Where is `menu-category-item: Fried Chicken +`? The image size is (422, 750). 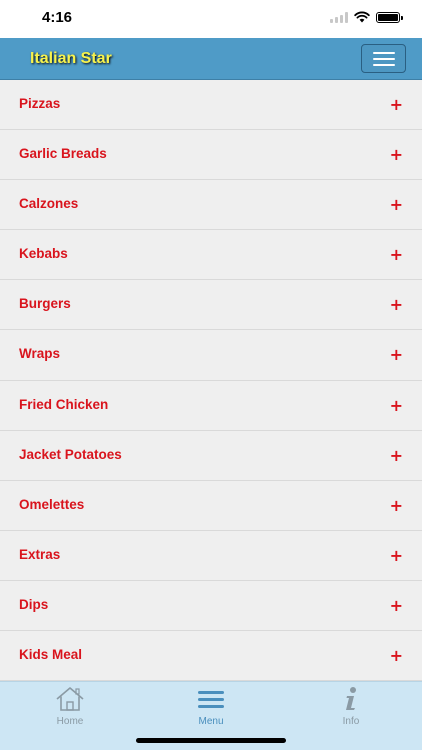
menu-category-item: Fried Chicken + is located at coordinates (211, 405).